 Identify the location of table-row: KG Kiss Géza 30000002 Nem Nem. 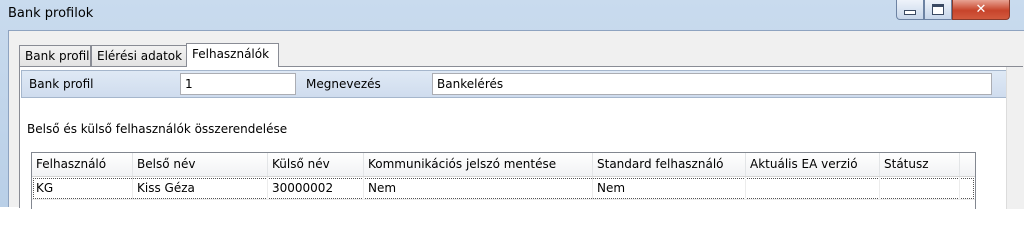
(503, 188).